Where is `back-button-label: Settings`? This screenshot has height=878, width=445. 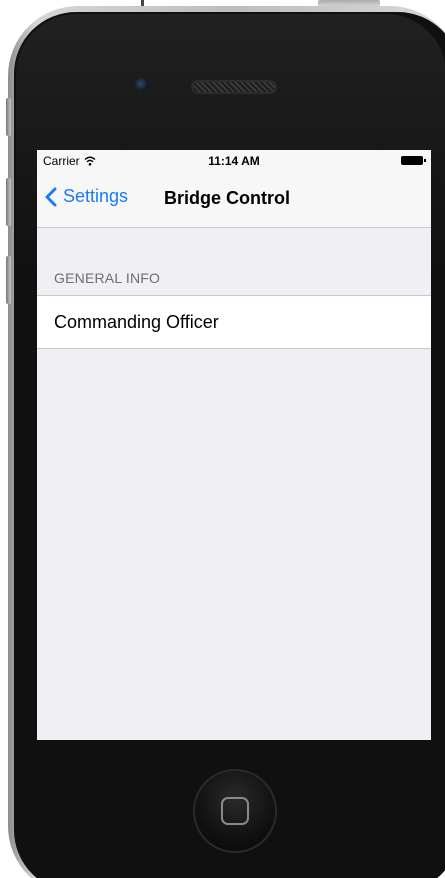
back-button-label: Settings is located at coordinates (96, 196).